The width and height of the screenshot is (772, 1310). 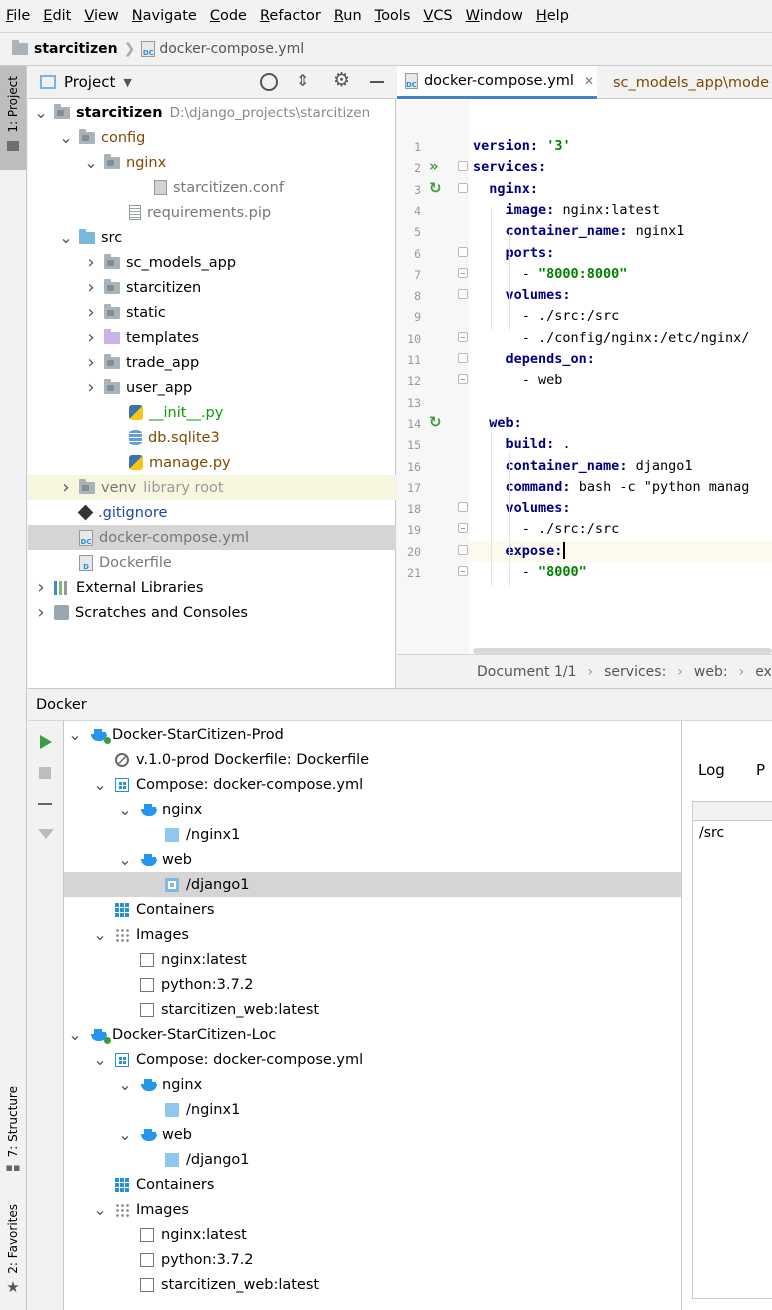 What do you see at coordinates (164, 16) in the screenshot?
I see `menu-item-navigate: Navigate` at bounding box center [164, 16].